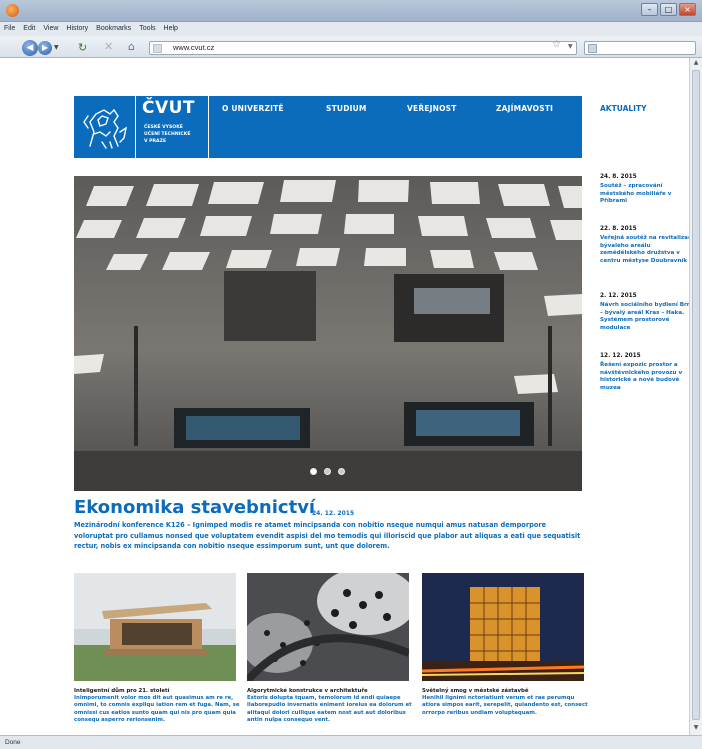  I want to click on reload-icon: ↻, so click(82, 47).